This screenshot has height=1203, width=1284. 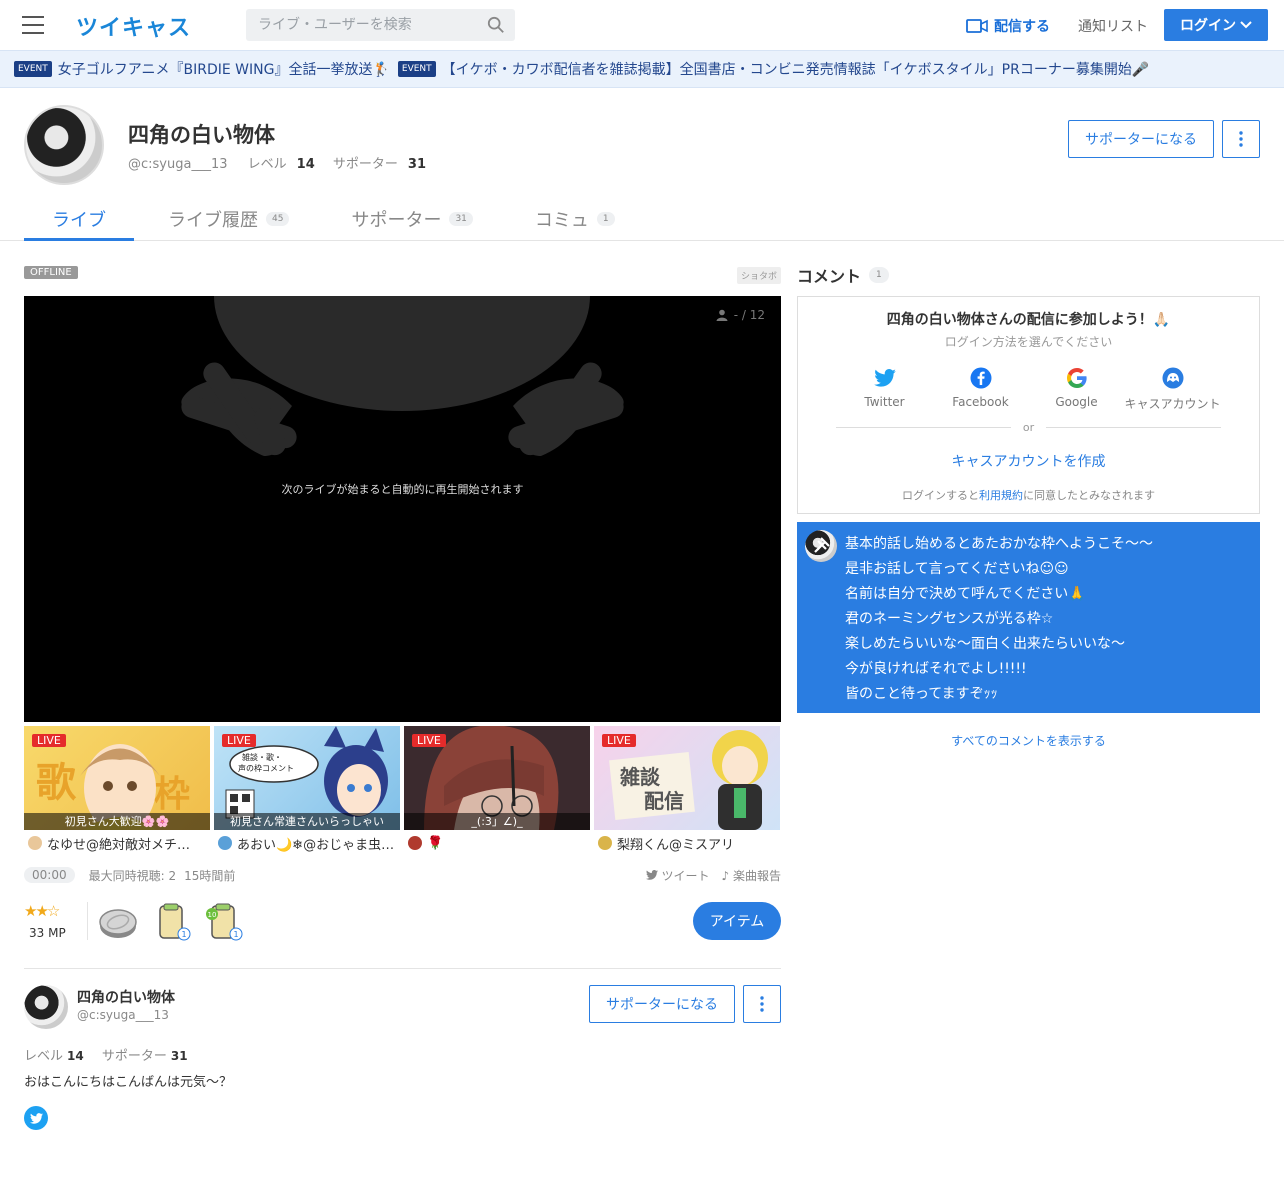 I want to click on supporter-label: サポーター, so click(x=134, y=1056).